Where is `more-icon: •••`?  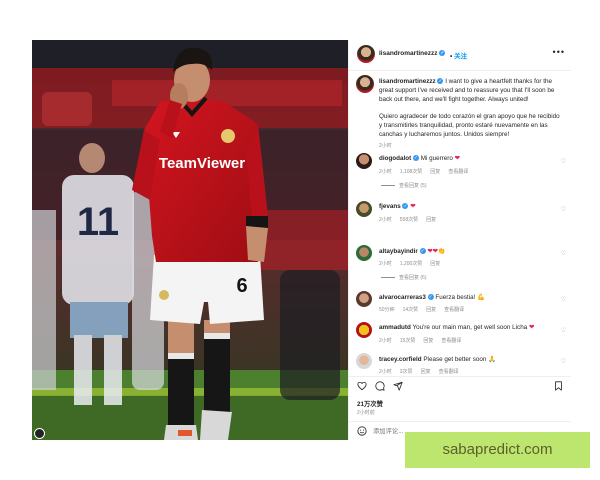 more-icon: ••• is located at coordinates (559, 52).